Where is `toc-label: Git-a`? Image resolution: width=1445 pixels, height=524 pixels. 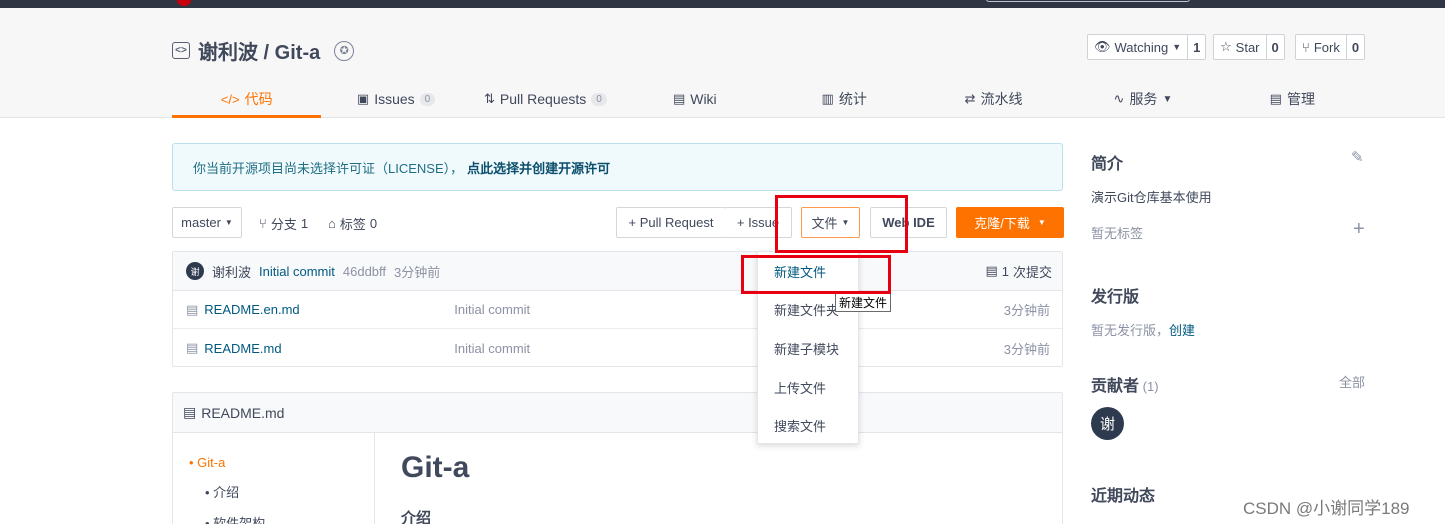 toc-label: Git-a is located at coordinates (211, 462).